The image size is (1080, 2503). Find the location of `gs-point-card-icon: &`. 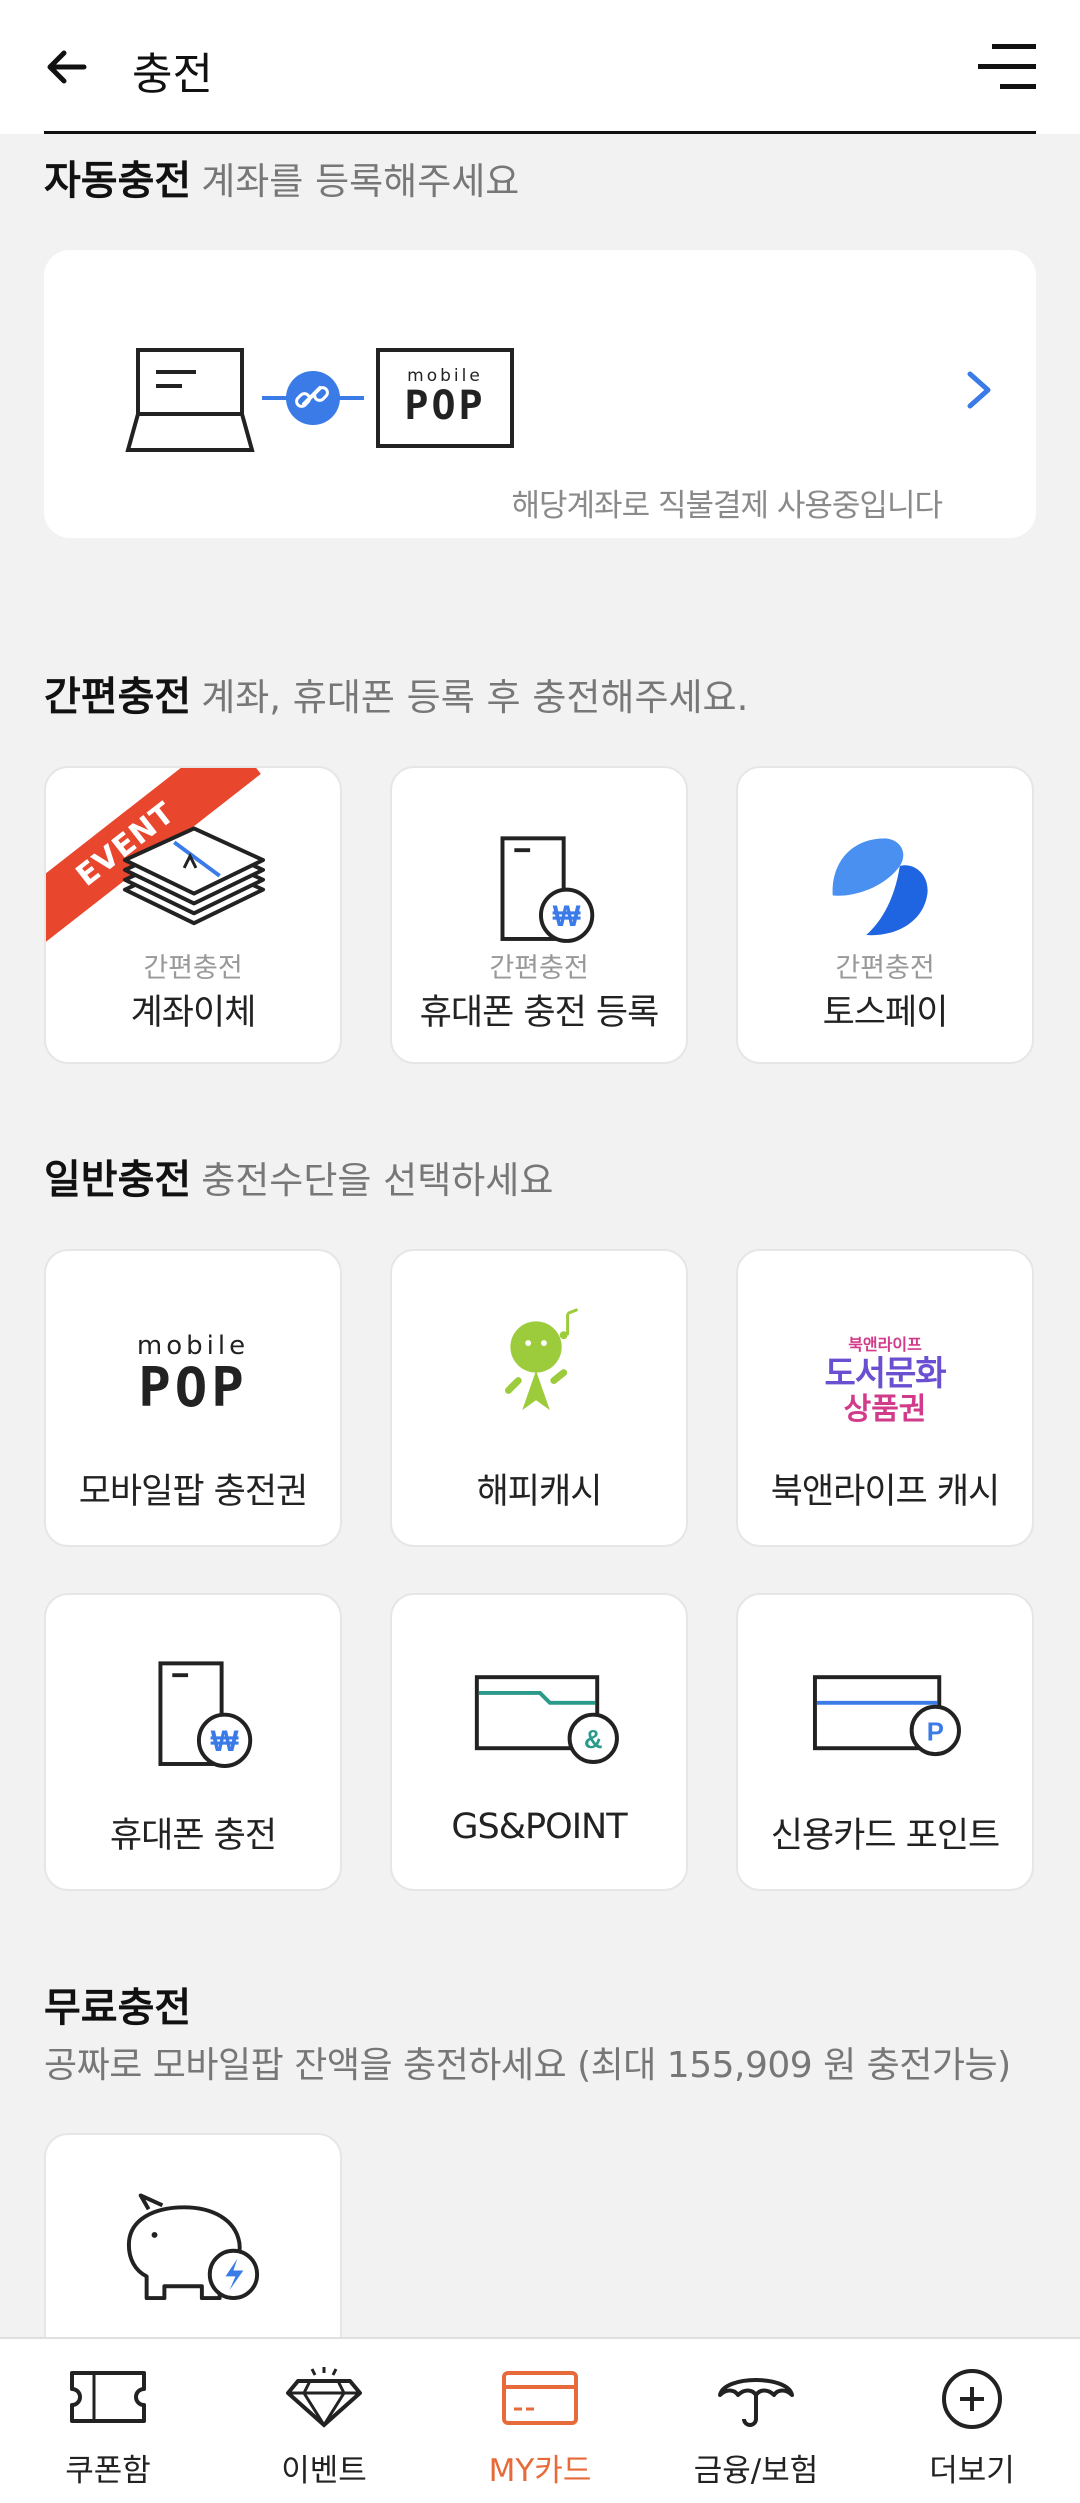

gs-point-card-icon: & is located at coordinates (546, 1719).